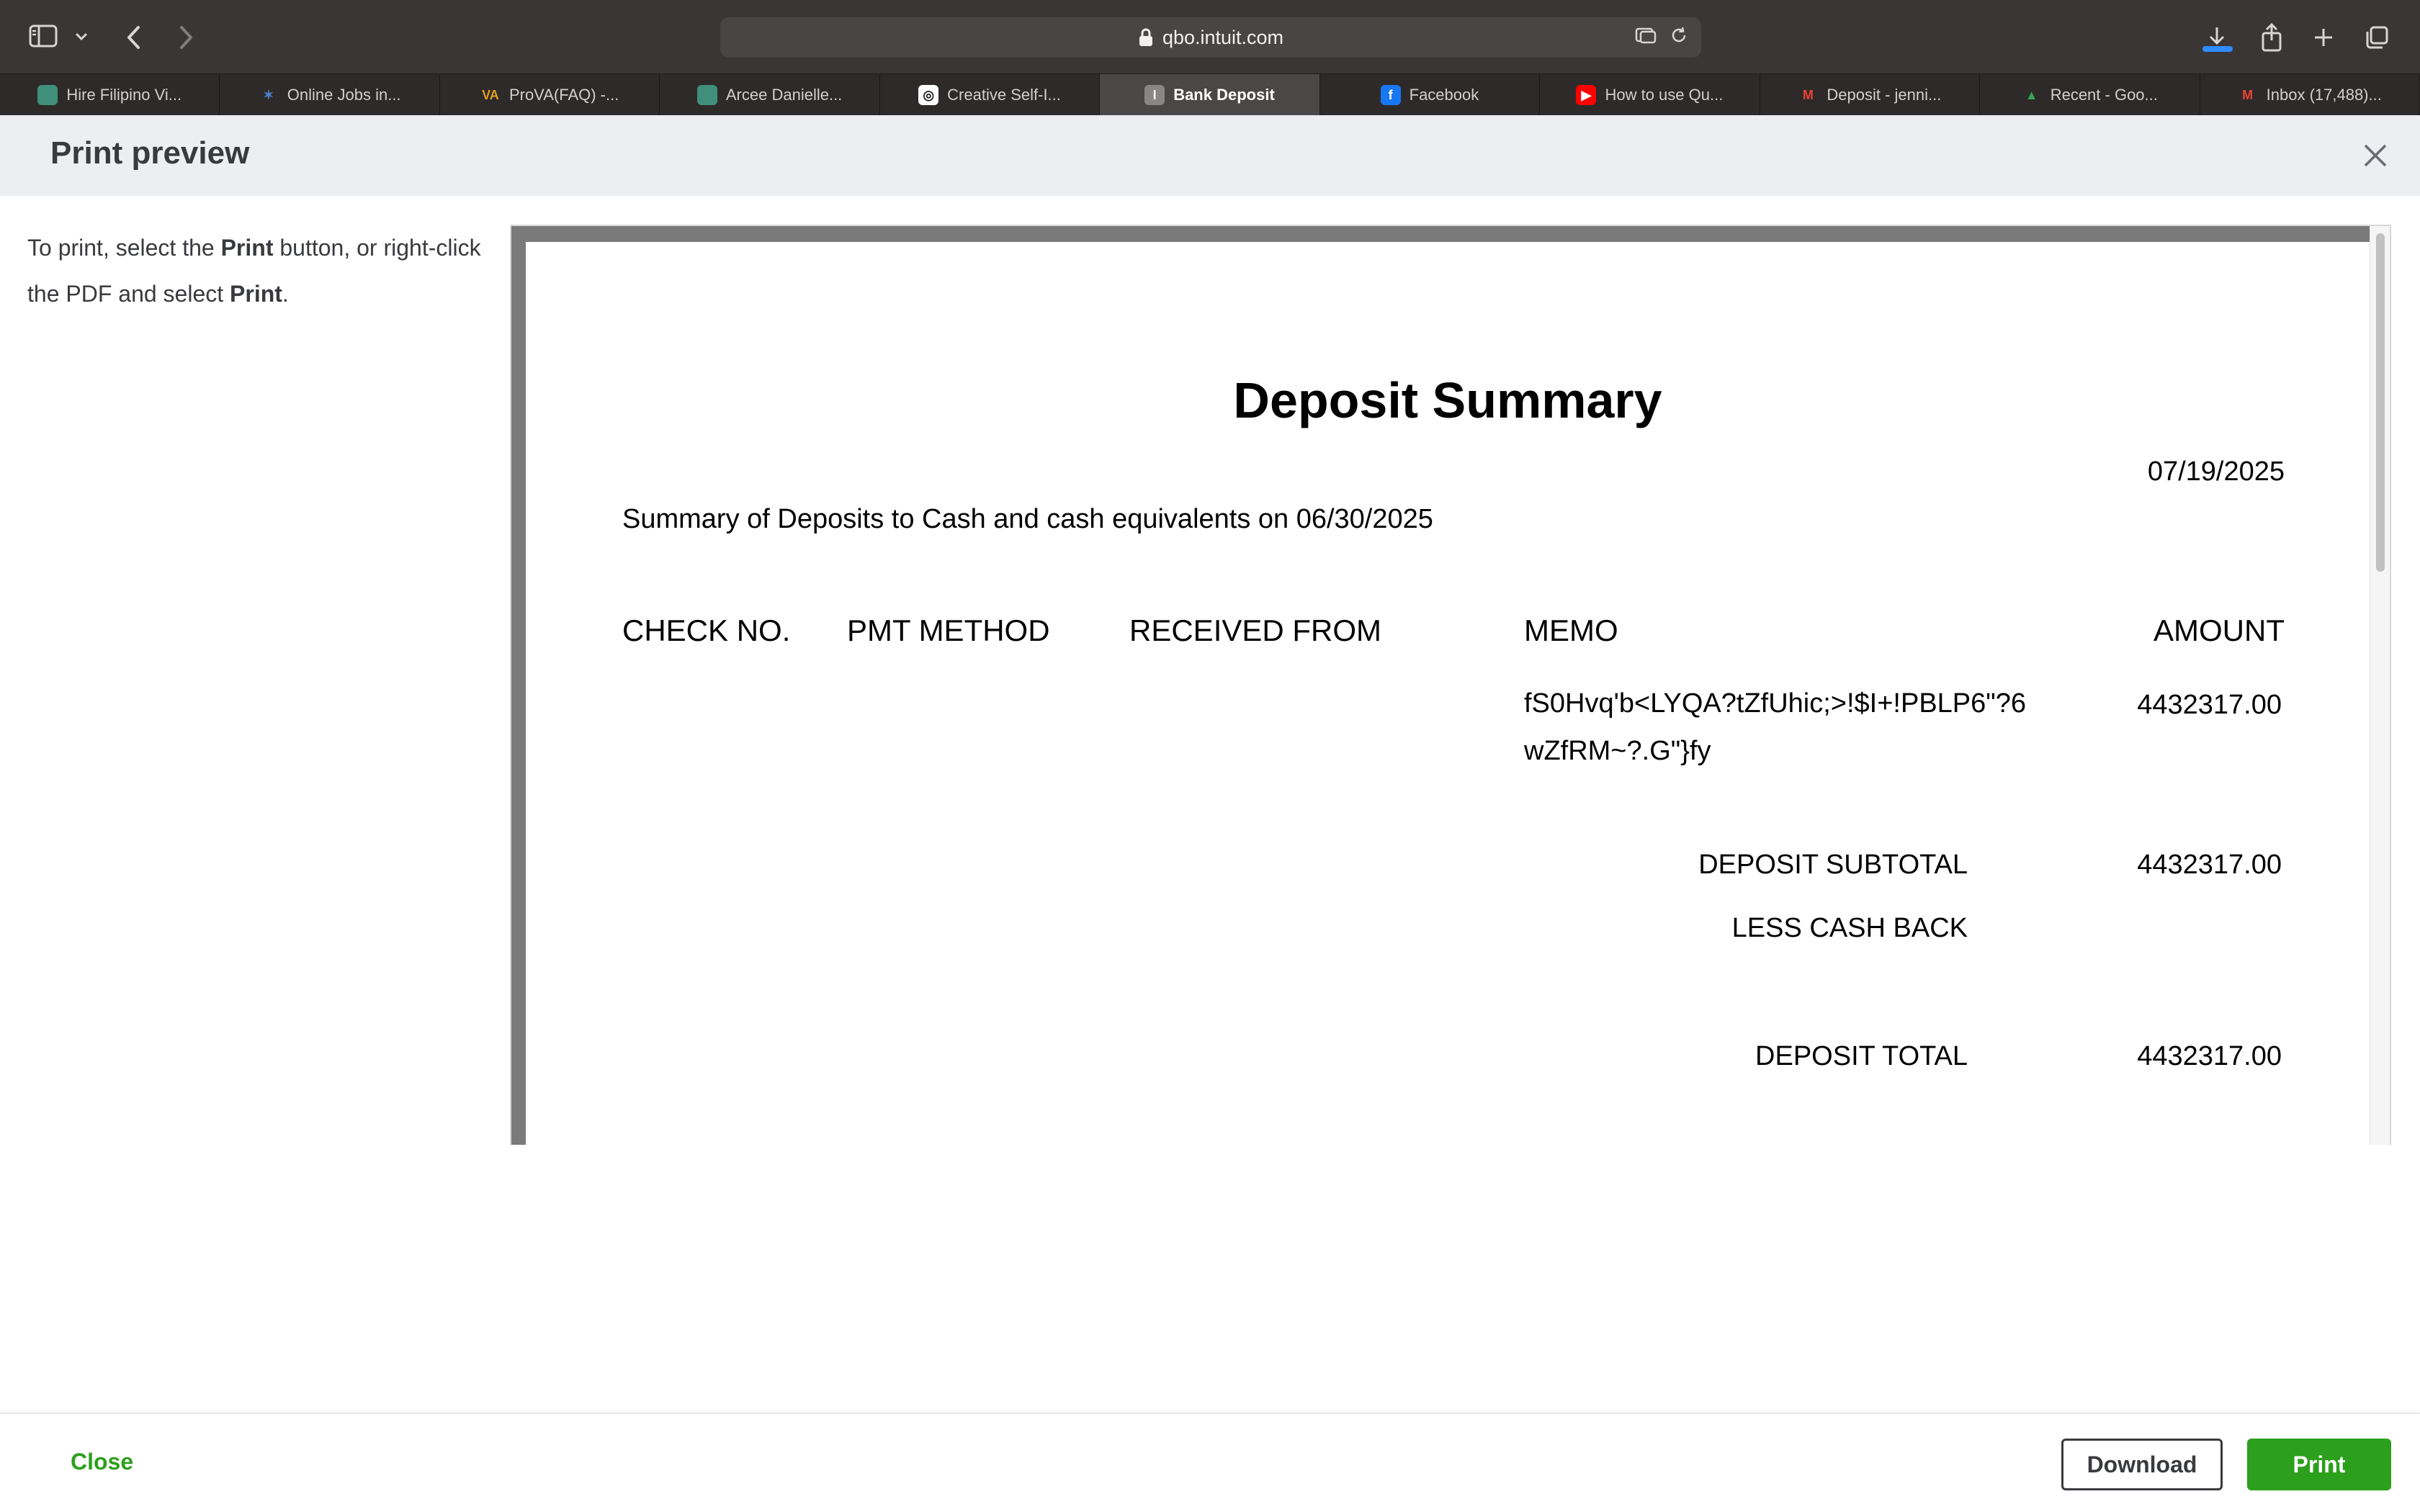  I want to click on browser-tab-label: Bank Deposit, so click(1224, 95).